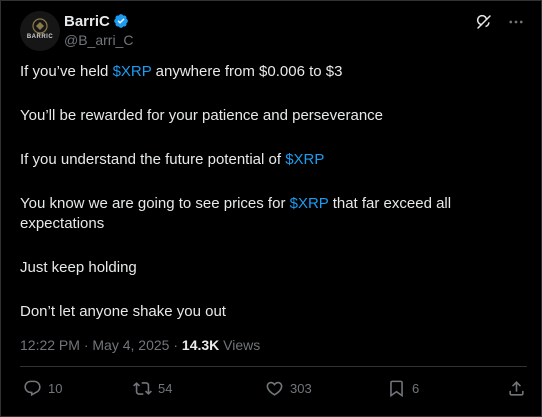  What do you see at coordinates (273, 31) in the screenshot?
I see `tweet-header: BARRIC BarriC @B_arri_C` at bounding box center [273, 31].